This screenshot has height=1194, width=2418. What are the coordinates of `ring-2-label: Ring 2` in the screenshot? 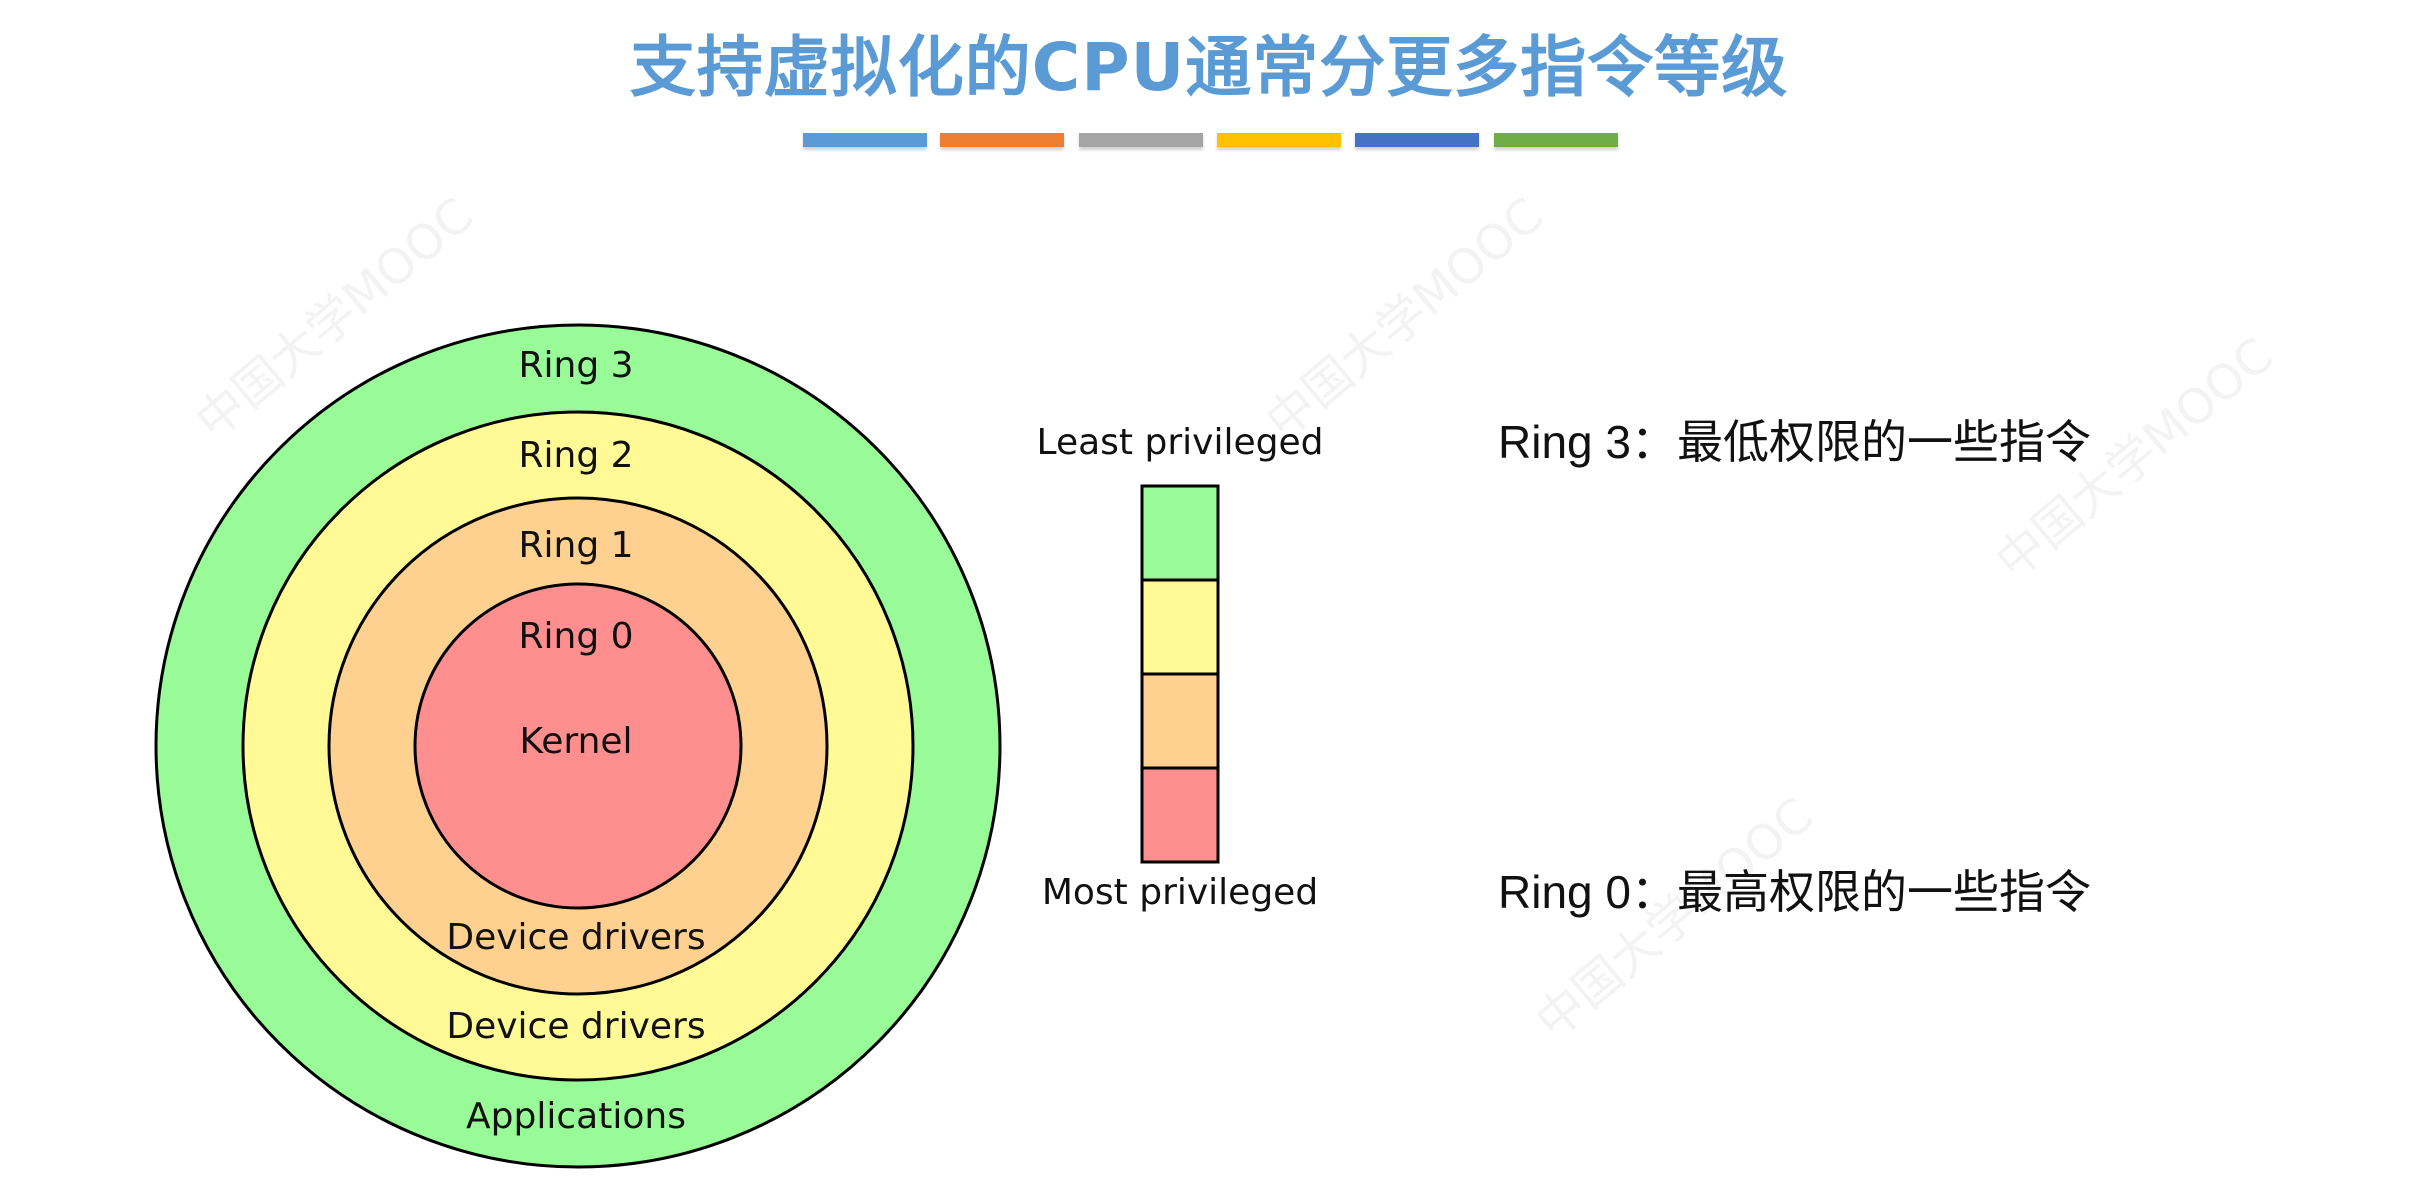 It's located at (575, 455).